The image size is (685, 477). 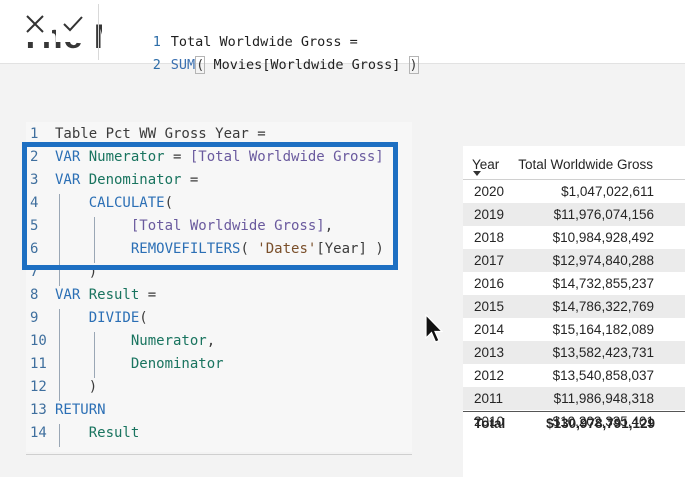 What do you see at coordinates (210, 206) in the screenshot?
I see `highlight-box` at bounding box center [210, 206].